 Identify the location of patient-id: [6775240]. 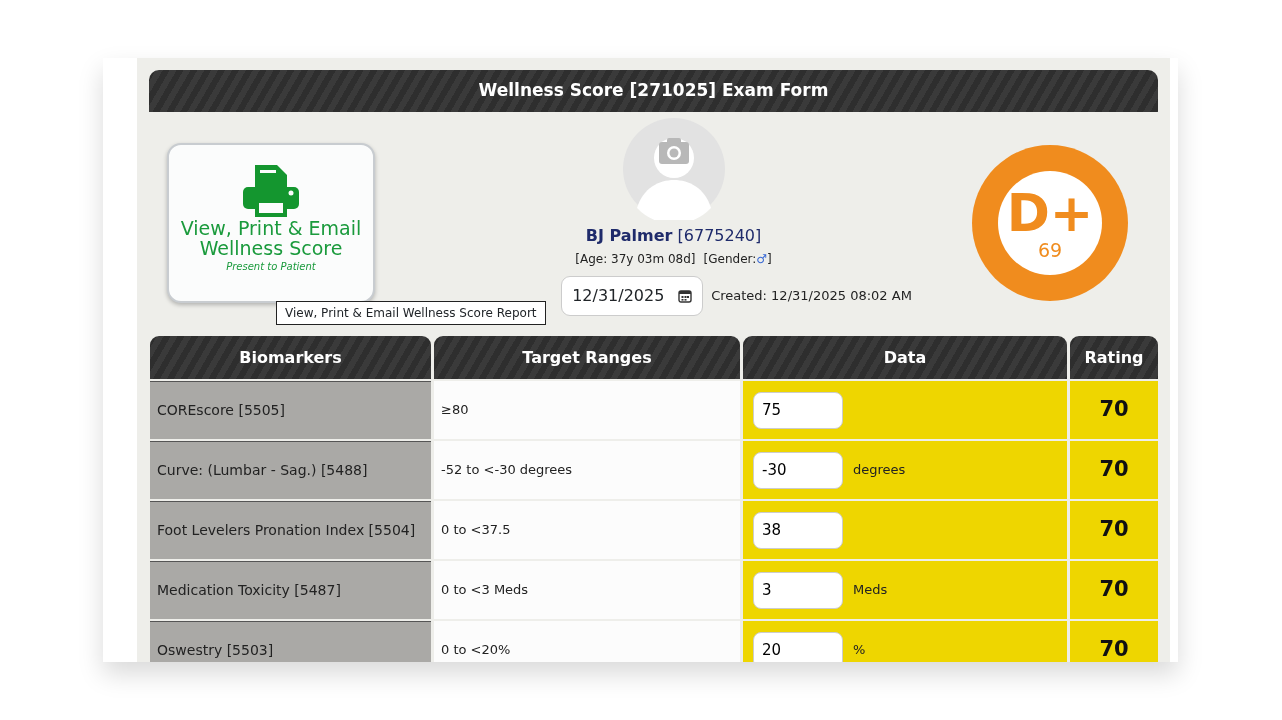
(719, 235).